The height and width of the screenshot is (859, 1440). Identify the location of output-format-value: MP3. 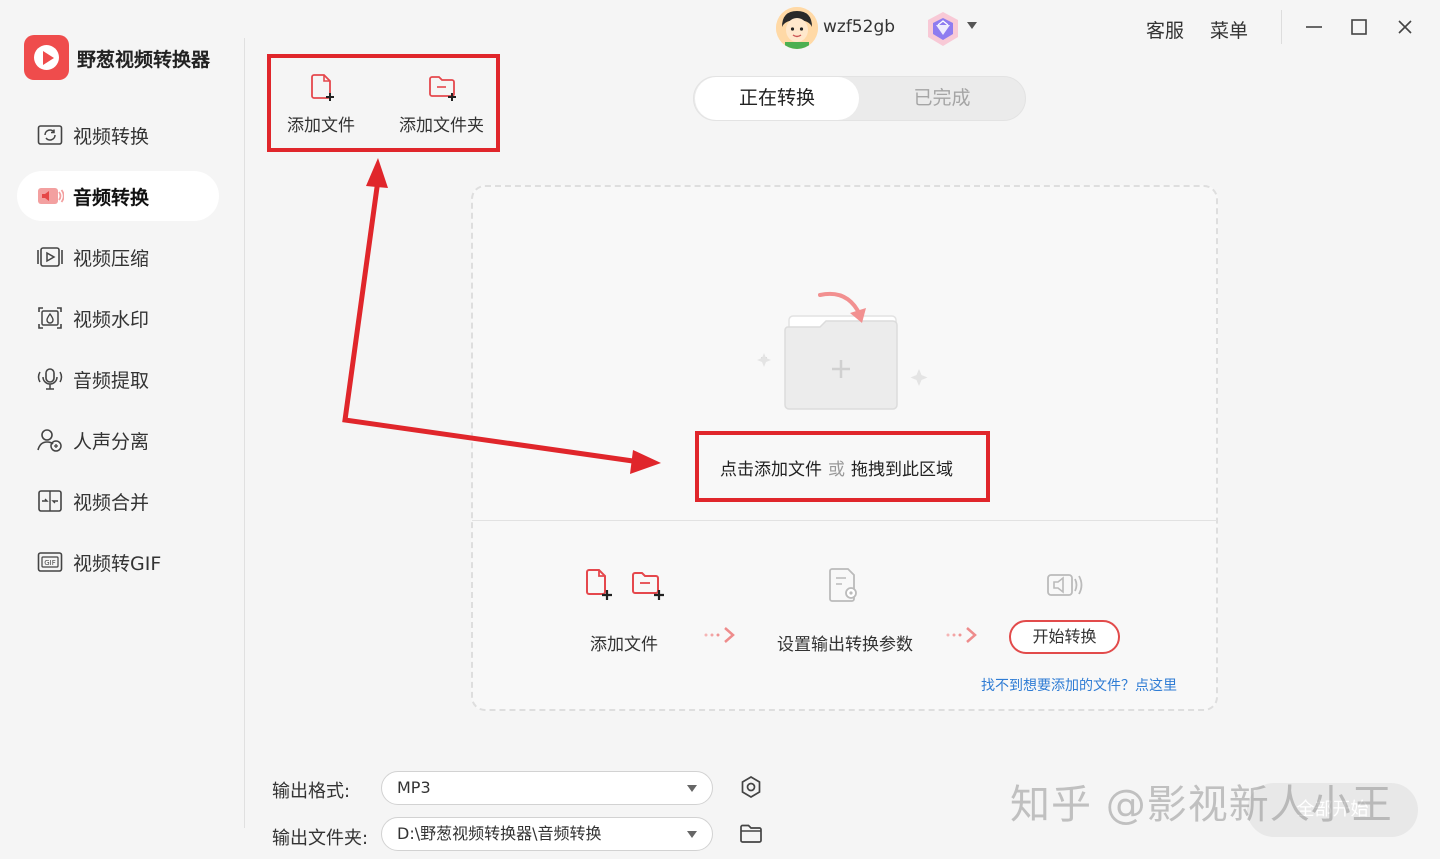
(414, 787).